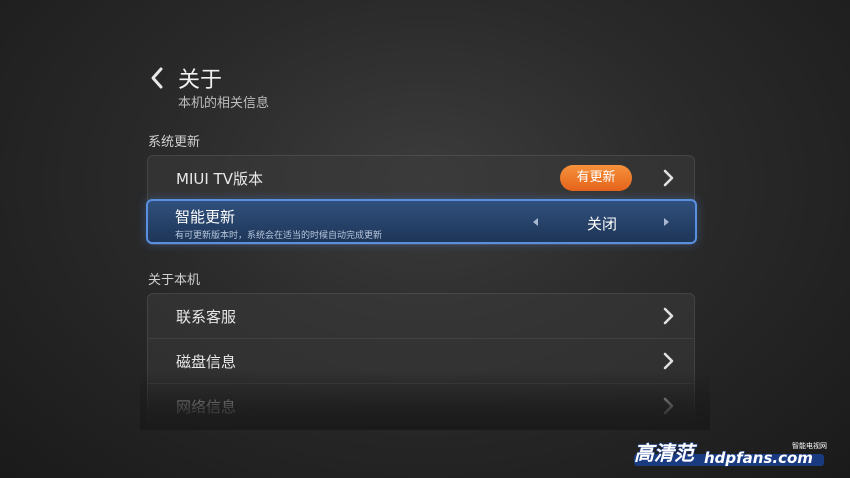 The height and width of the screenshot is (478, 850). What do you see at coordinates (219, 179) in the screenshot?
I see `row-label: MIUI TV版本` at bounding box center [219, 179].